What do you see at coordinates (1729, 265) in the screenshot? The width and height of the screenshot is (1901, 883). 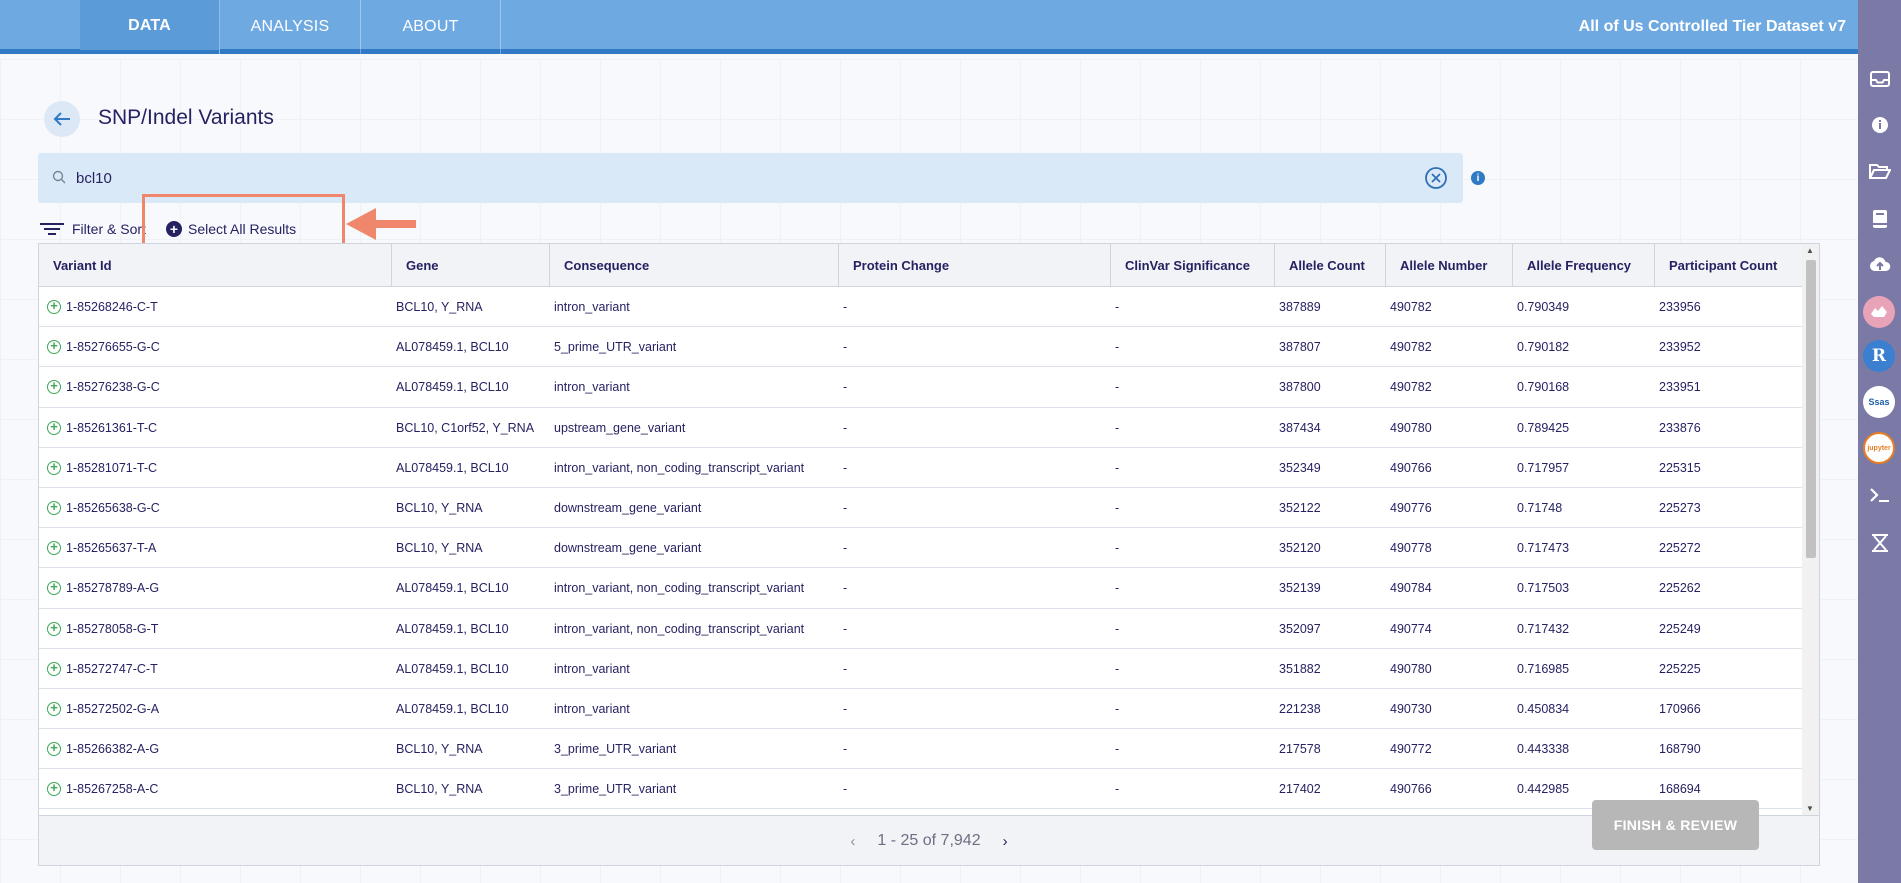 I see `column-header-participant-count: Participant Count` at bounding box center [1729, 265].